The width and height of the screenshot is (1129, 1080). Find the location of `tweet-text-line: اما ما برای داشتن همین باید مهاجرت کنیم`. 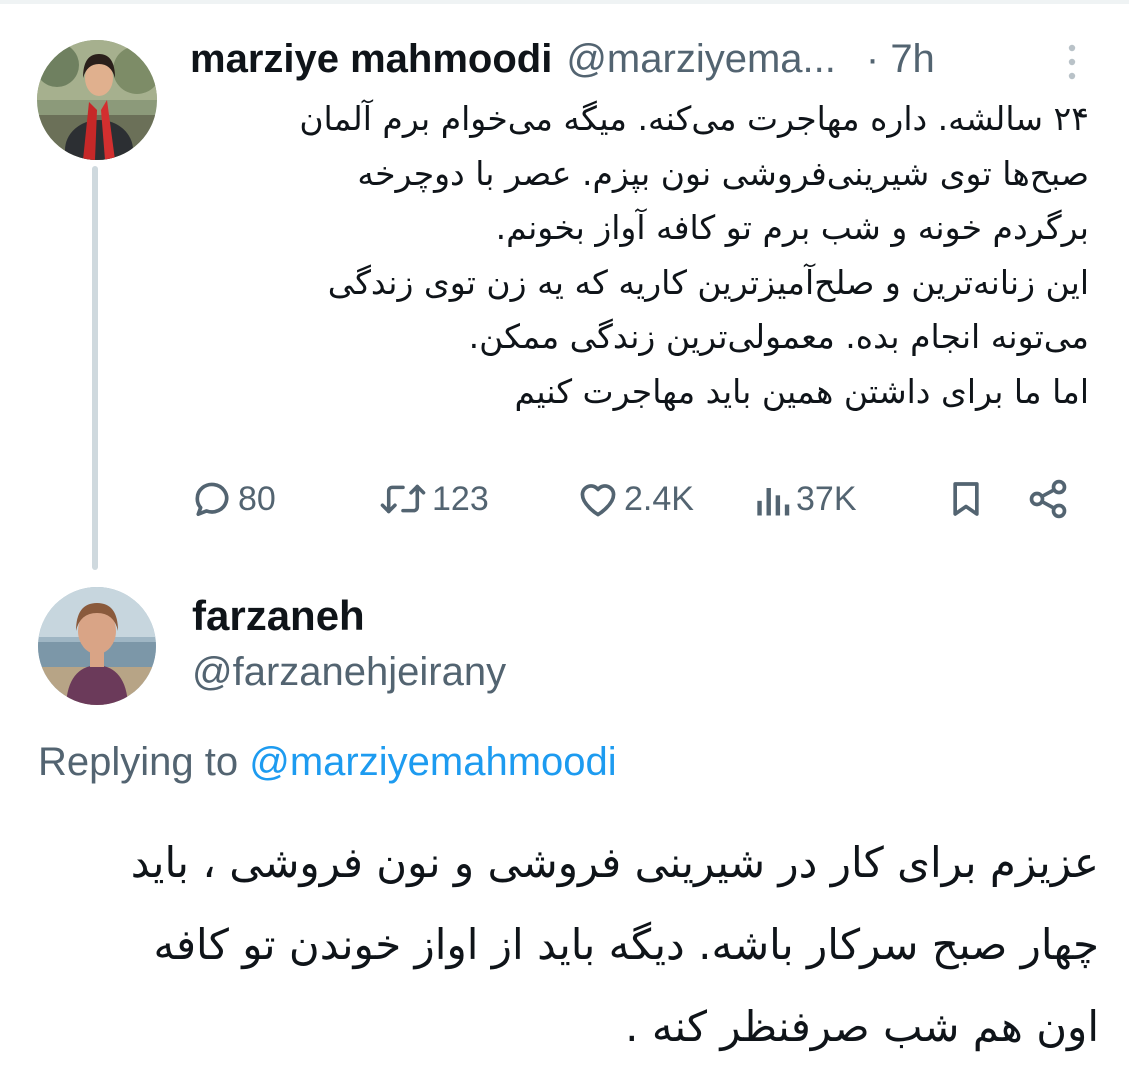

tweet-text-line: اما ما برای داشتن همین باید مهاجرت کنیم is located at coordinates (801, 391).